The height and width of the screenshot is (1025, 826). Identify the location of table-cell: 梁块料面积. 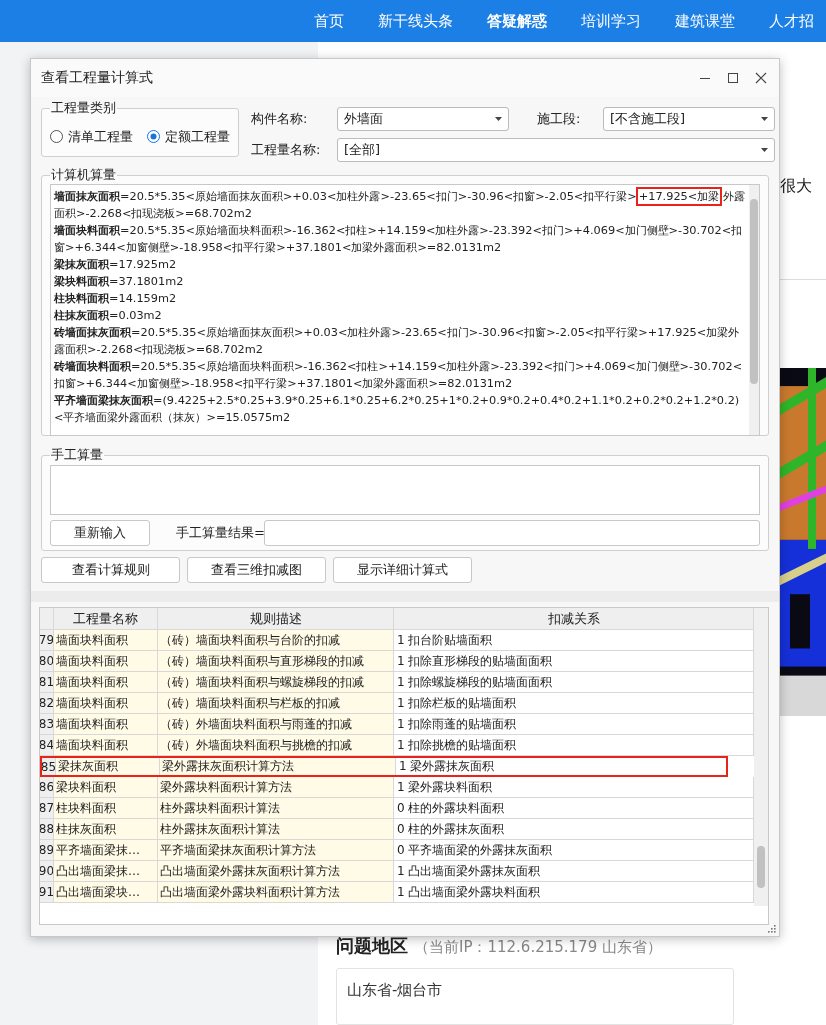
(106, 787).